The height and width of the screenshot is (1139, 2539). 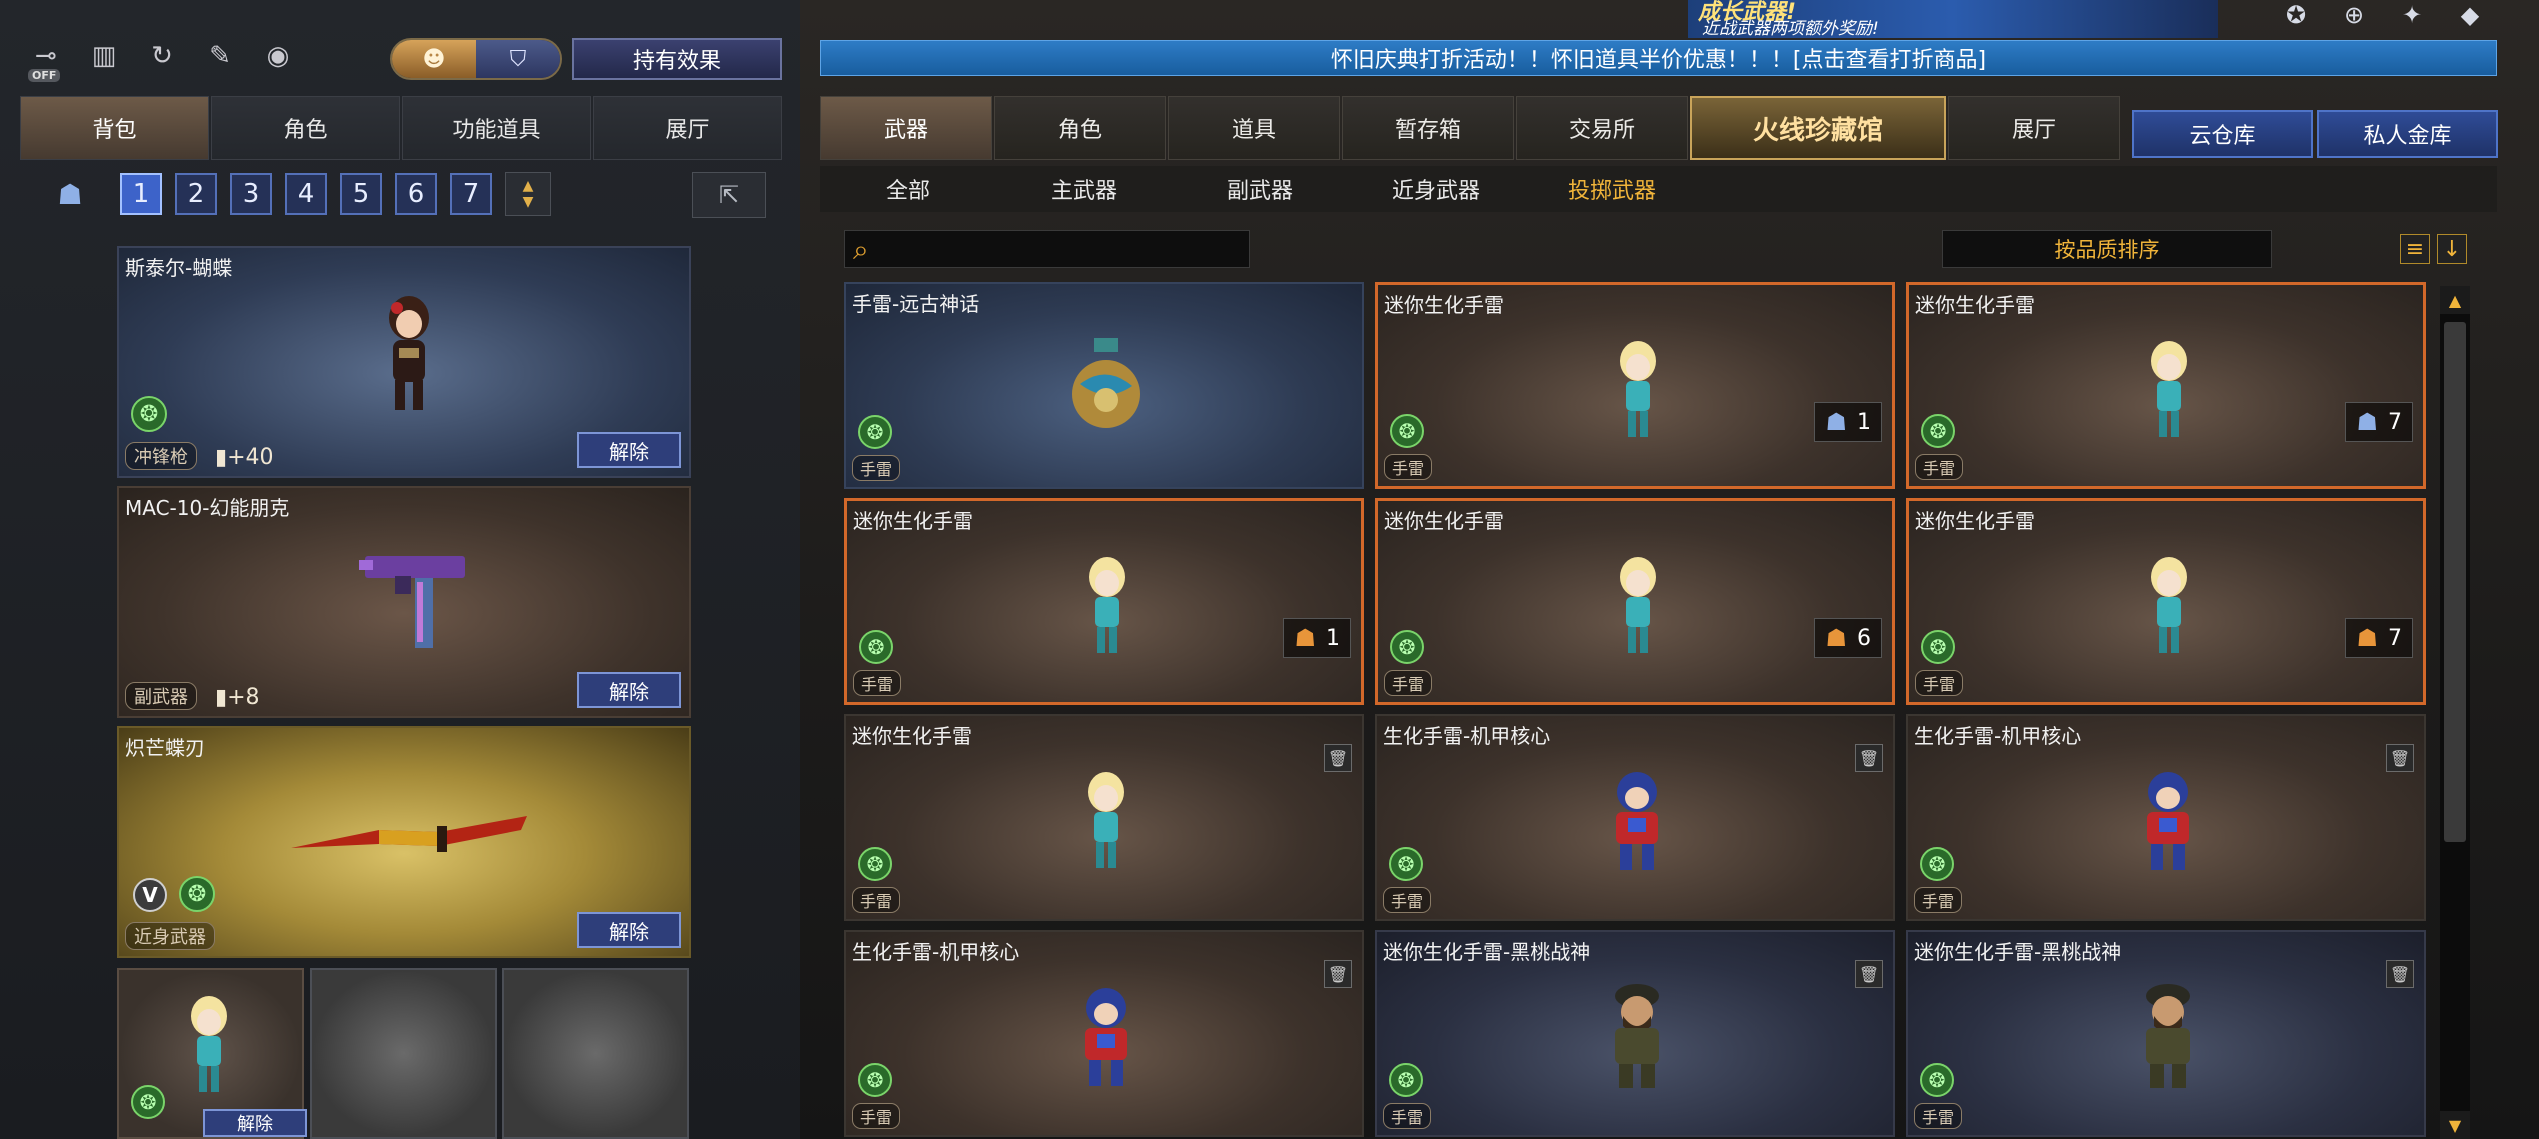 What do you see at coordinates (361, 194) in the screenshot?
I see `page-button-5: 5` at bounding box center [361, 194].